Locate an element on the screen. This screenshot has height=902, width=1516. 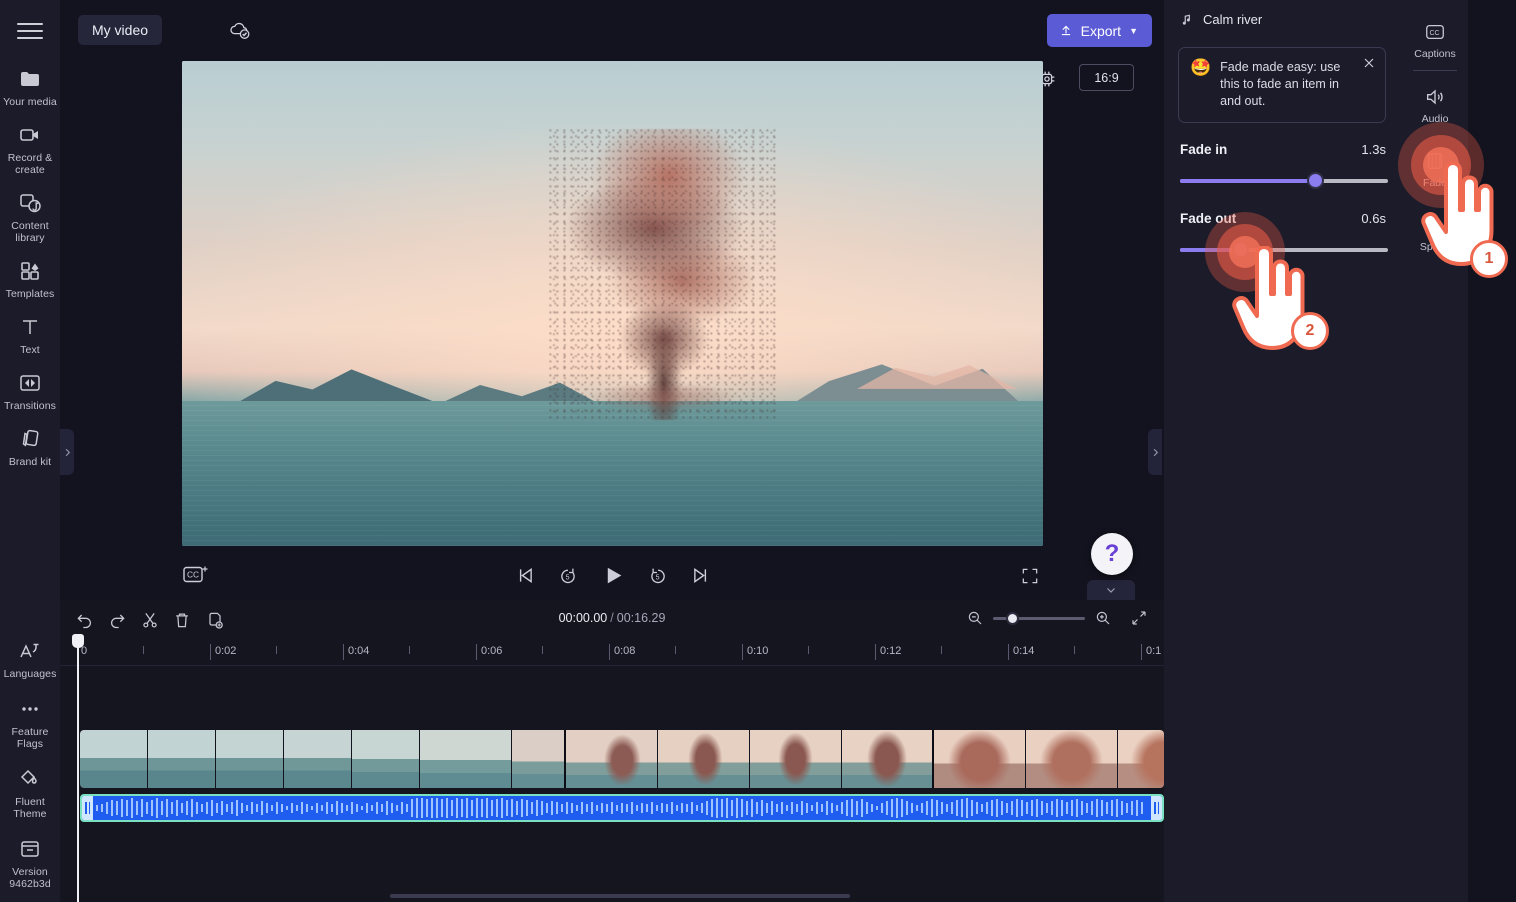
aspect-ratio-button: 16:9 is located at coordinates (1106, 77).